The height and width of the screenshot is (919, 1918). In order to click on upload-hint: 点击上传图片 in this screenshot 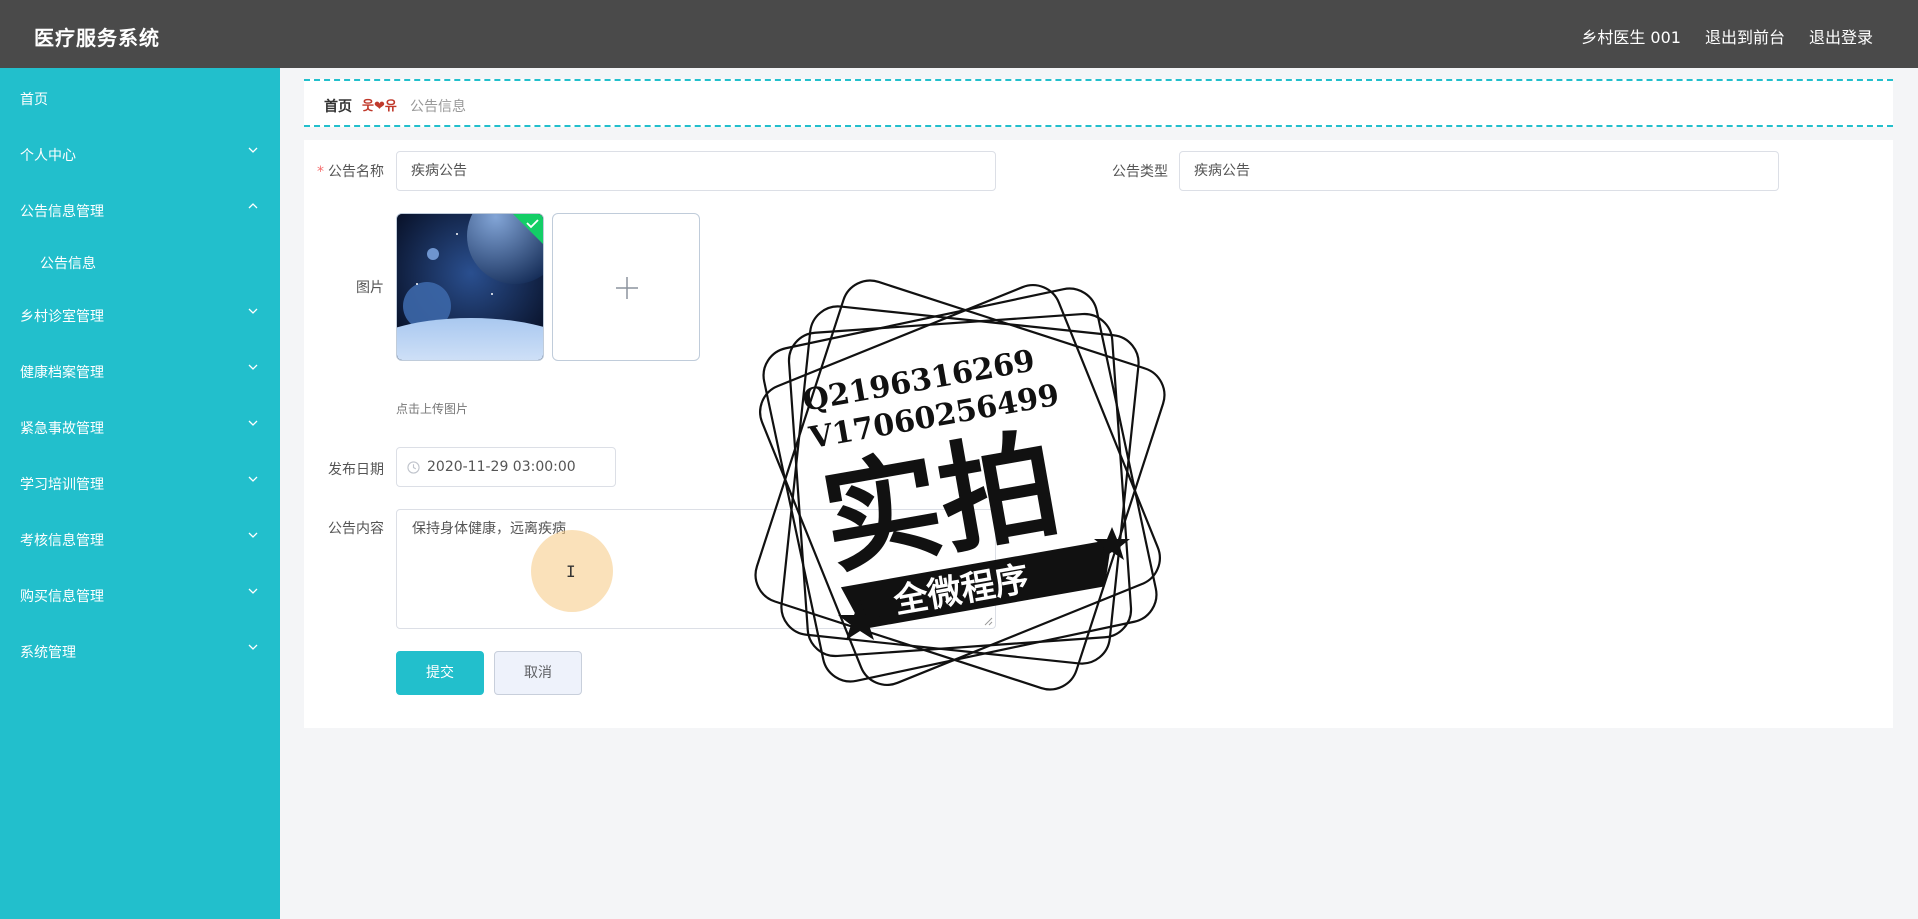, I will do `click(432, 409)`.